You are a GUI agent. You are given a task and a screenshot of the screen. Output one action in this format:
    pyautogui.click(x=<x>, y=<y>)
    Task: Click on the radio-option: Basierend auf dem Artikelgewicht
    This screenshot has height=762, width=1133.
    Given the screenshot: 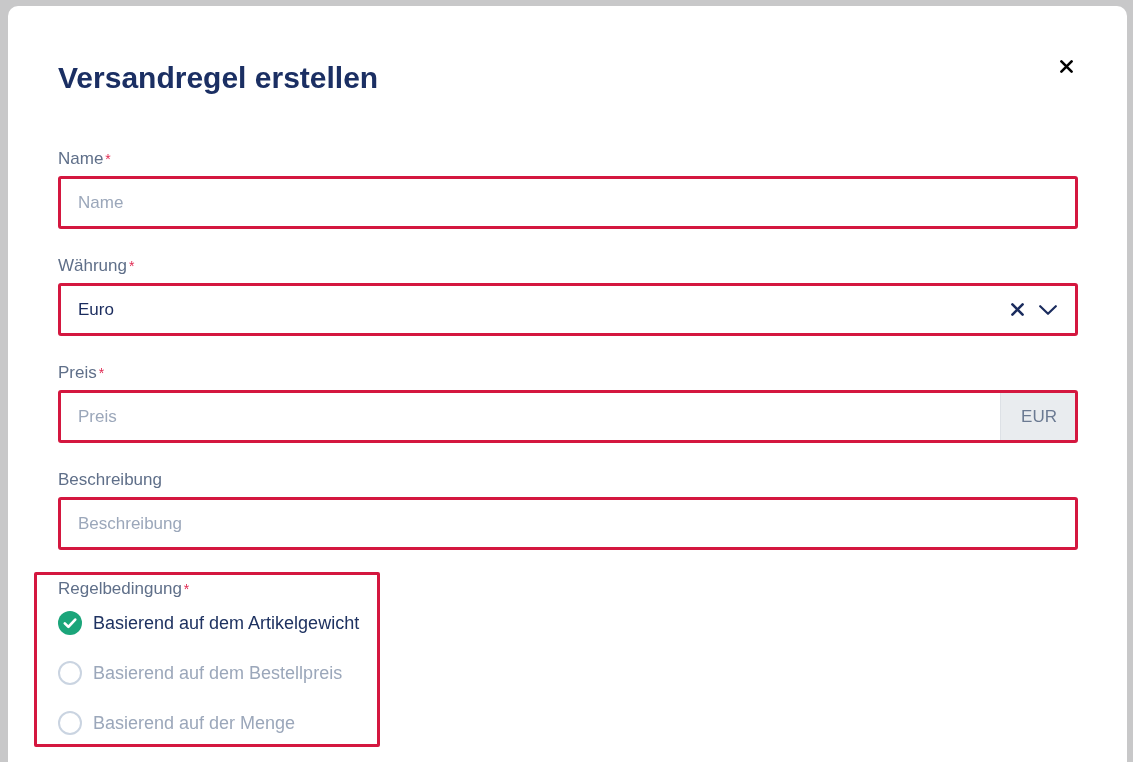 What is the action you would take?
    pyautogui.click(x=209, y=623)
    